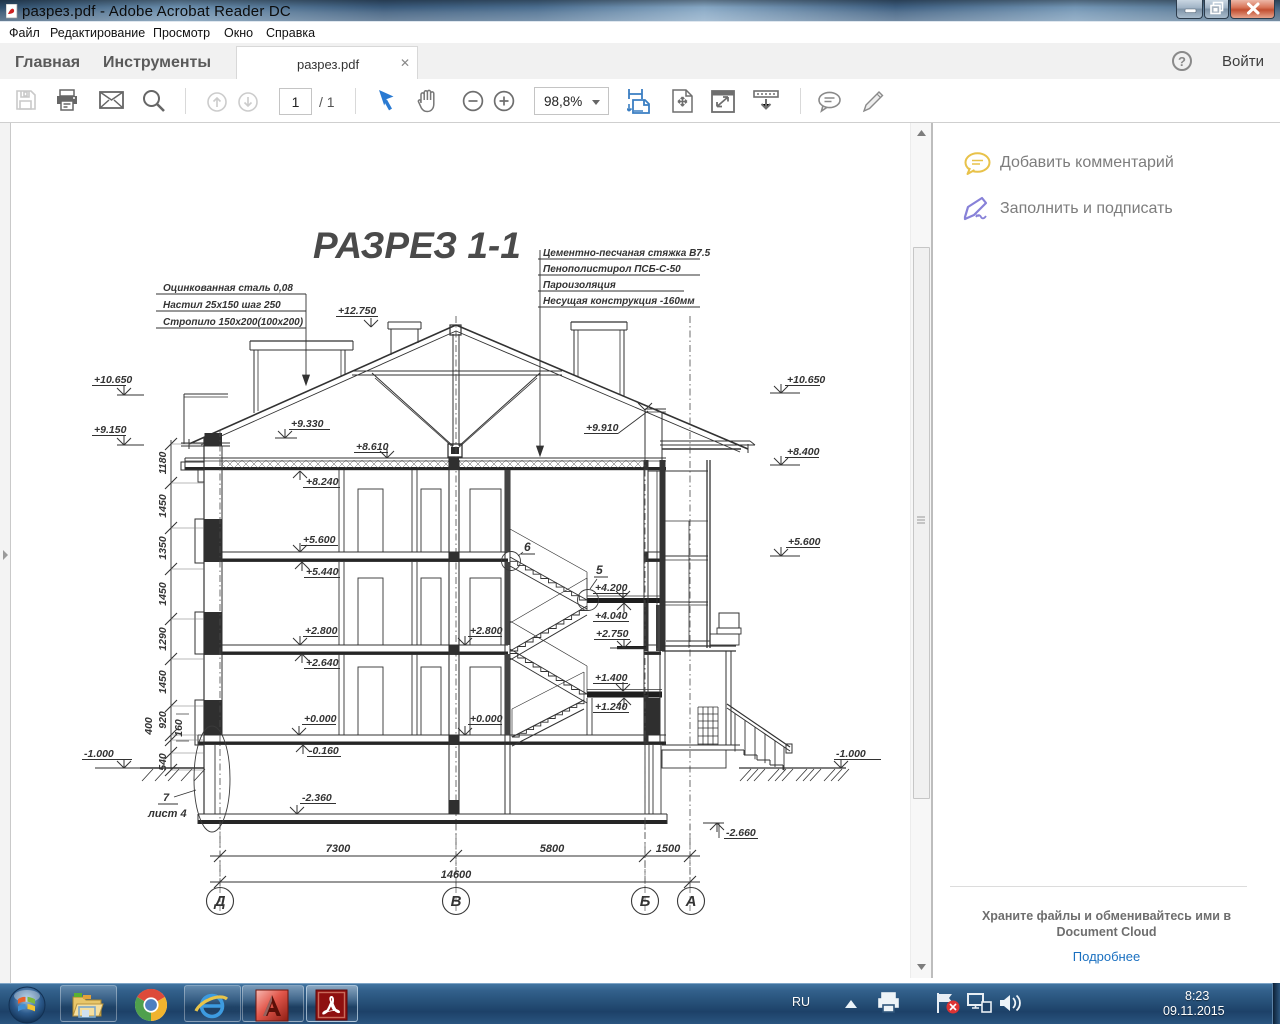 This screenshot has height=1024, width=1280. What do you see at coordinates (307, 424) in the screenshot?
I see `svg-text: +9.330` at bounding box center [307, 424].